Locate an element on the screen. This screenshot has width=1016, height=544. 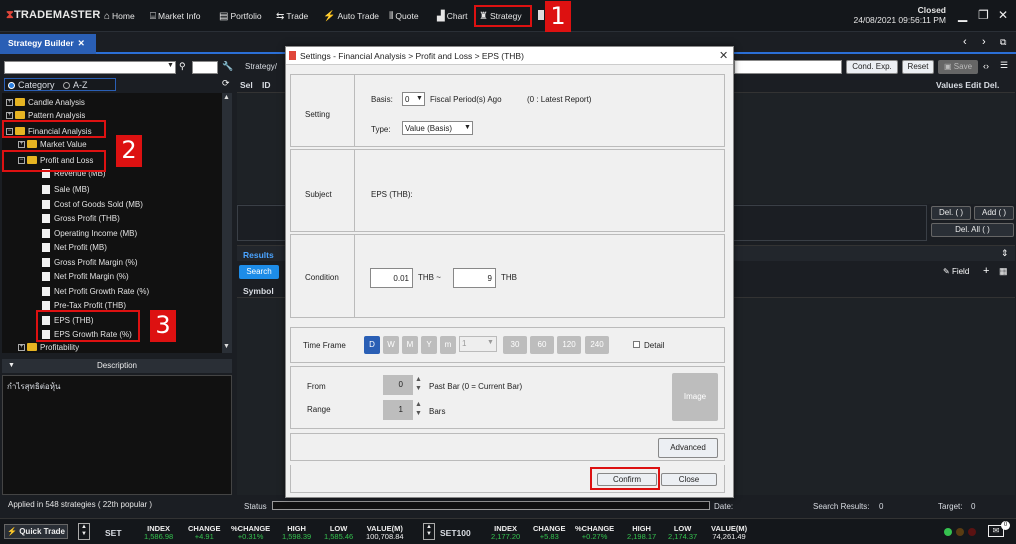
tree-item-market-value: + Market Value is located at coordinates (52, 144).